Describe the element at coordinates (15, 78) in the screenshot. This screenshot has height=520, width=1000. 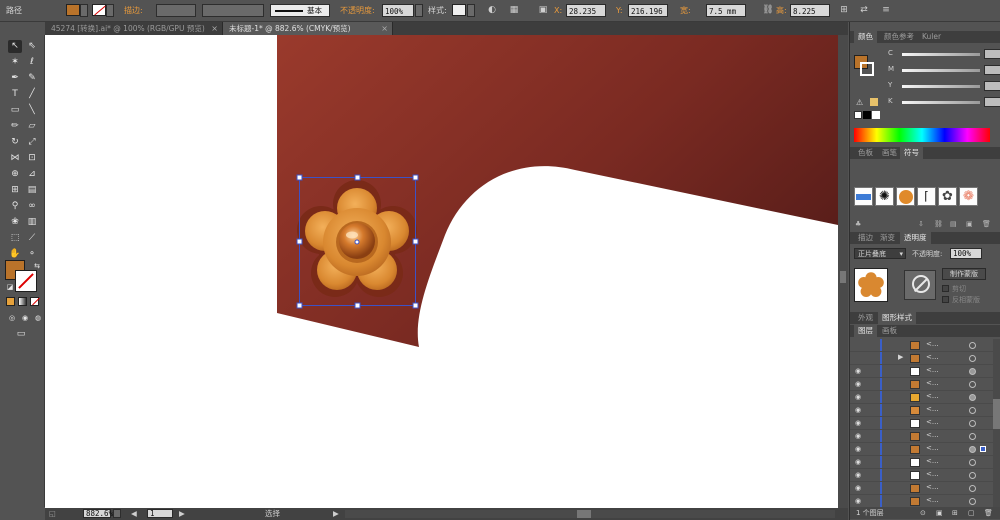
I see `pen-tool-icon: ✒` at that location.